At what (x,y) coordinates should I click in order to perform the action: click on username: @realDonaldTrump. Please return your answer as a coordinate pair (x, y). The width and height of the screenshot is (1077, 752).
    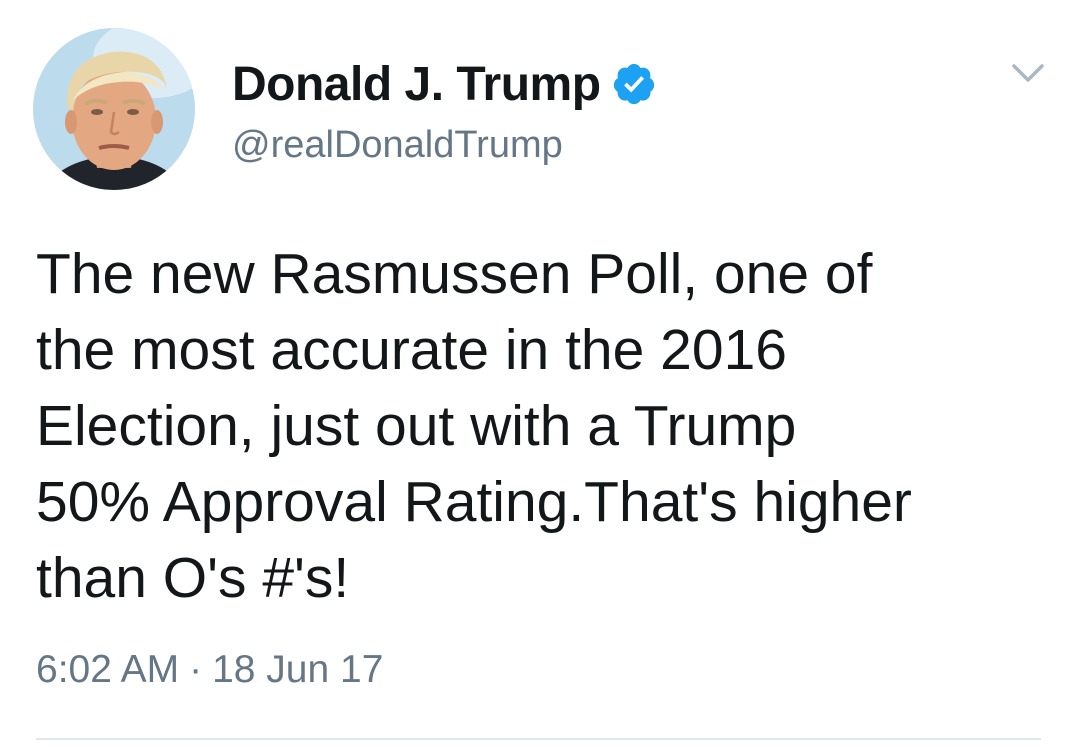
    Looking at the image, I should click on (397, 145).